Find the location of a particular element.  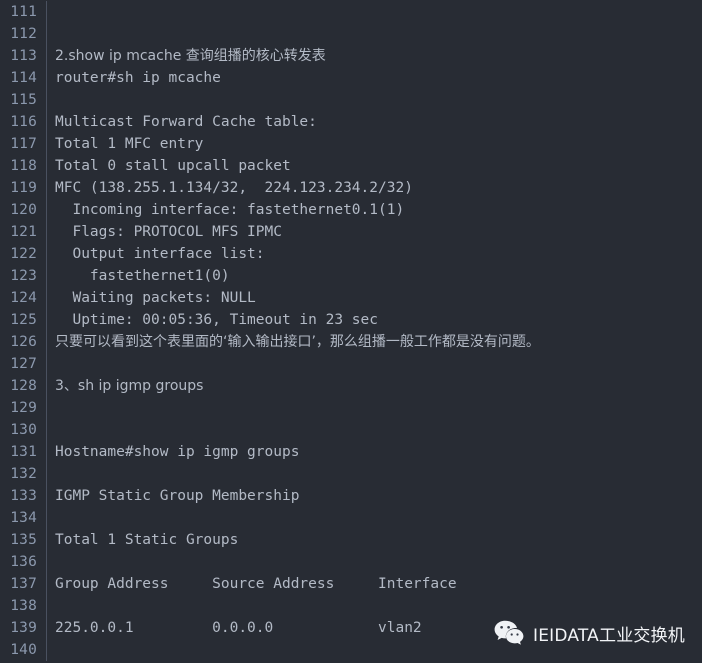

code-line: 138 is located at coordinates (351, 606).